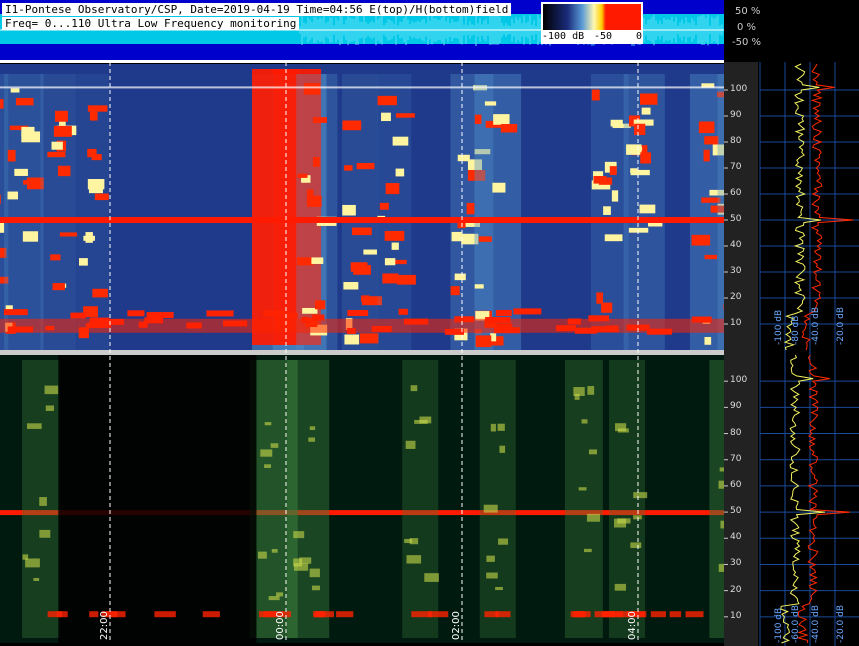 This screenshot has height=646, width=859. I want to click on amp-tick-bottom-2: -60.0 dB, so click(796, 623).